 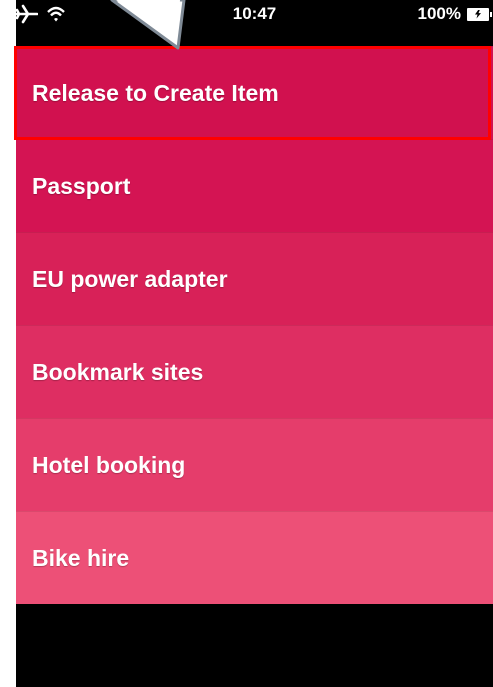 I want to click on list-item-label: Hotel booking, so click(x=109, y=464).